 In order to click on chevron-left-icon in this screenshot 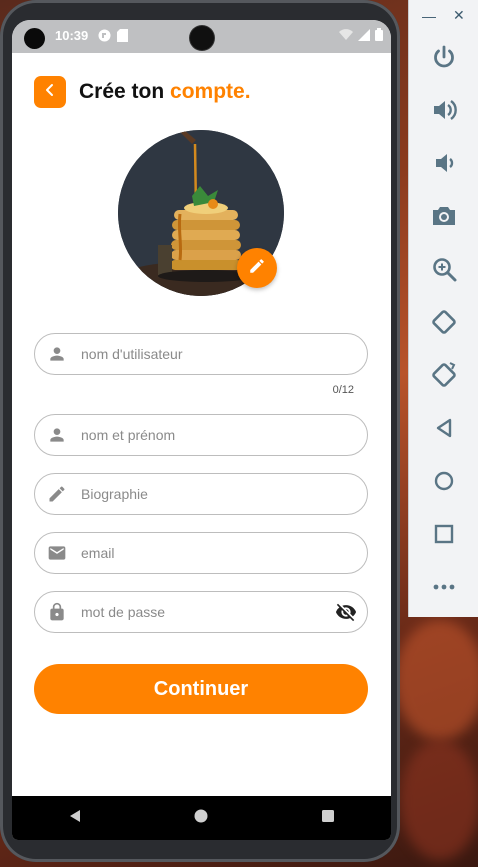, I will do `click(50, 92)`.